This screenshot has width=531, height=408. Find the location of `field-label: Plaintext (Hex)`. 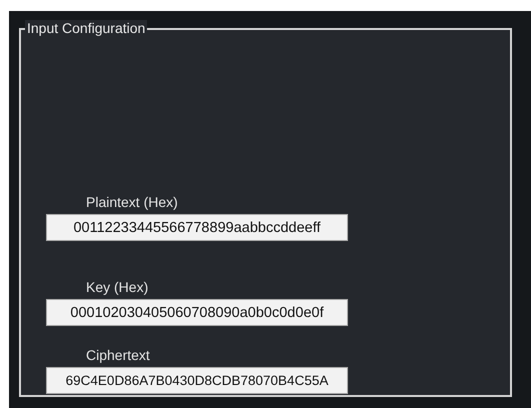

field-label: Plaintext (Hex) is located at coordinates (132, 202).